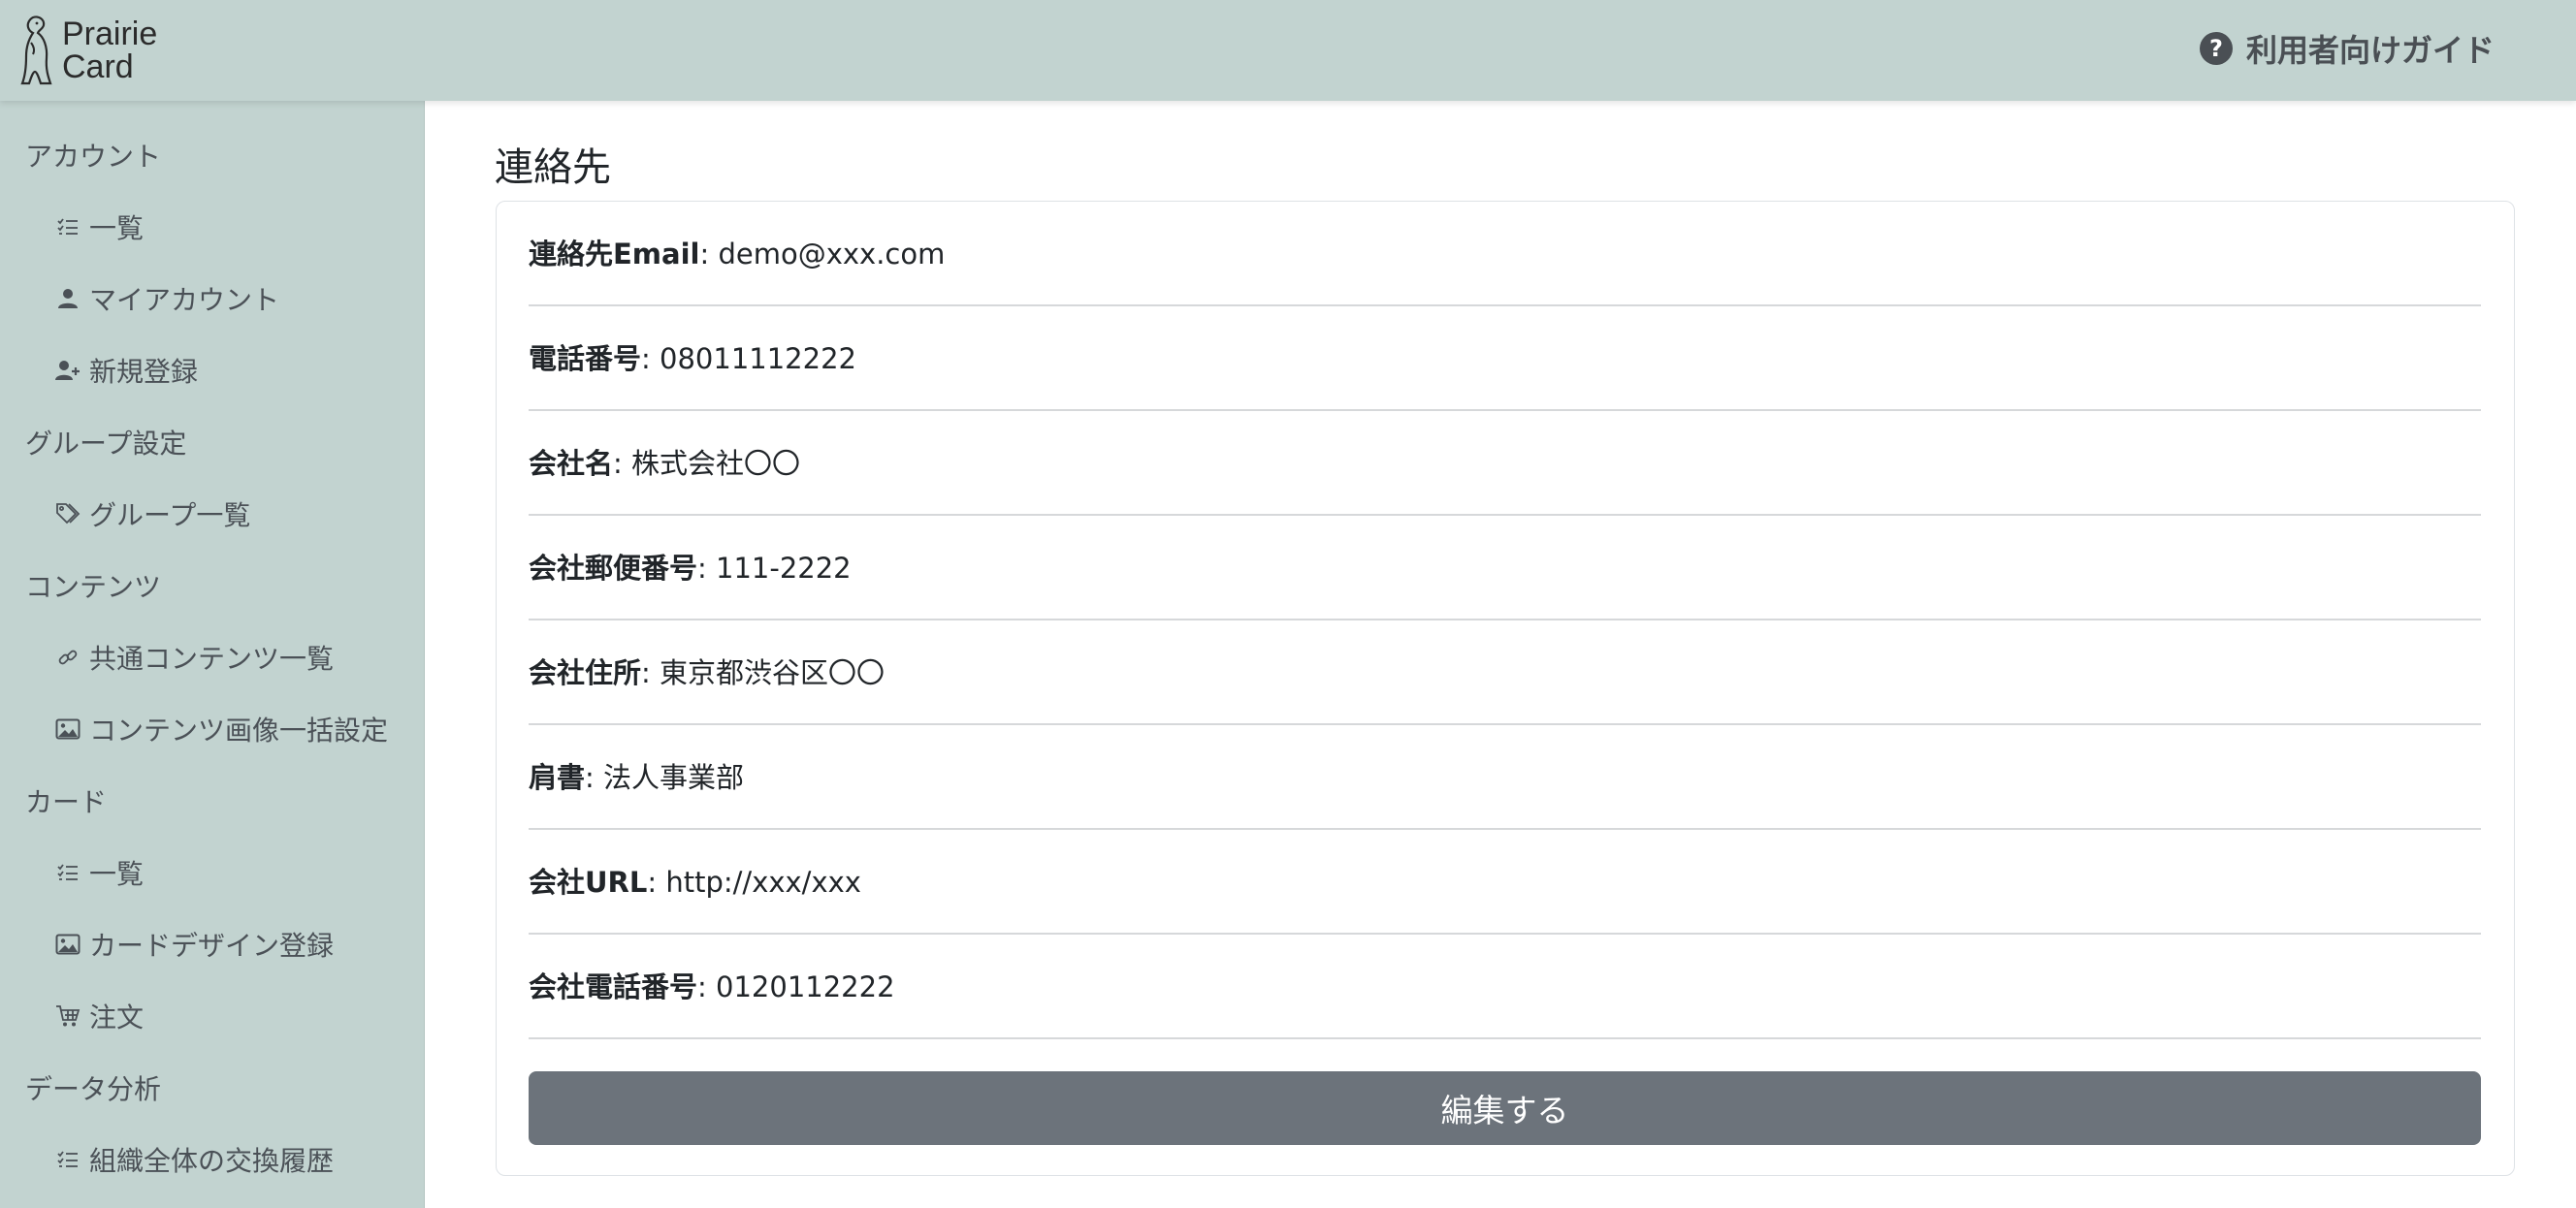 The height and width of the screenshot is (1208, 2576). Describe the element at coordinates (1505, 672) in the screenshot. I see `field-company-address: 会社住所: 東京都渋谷区〇〇` at that location.